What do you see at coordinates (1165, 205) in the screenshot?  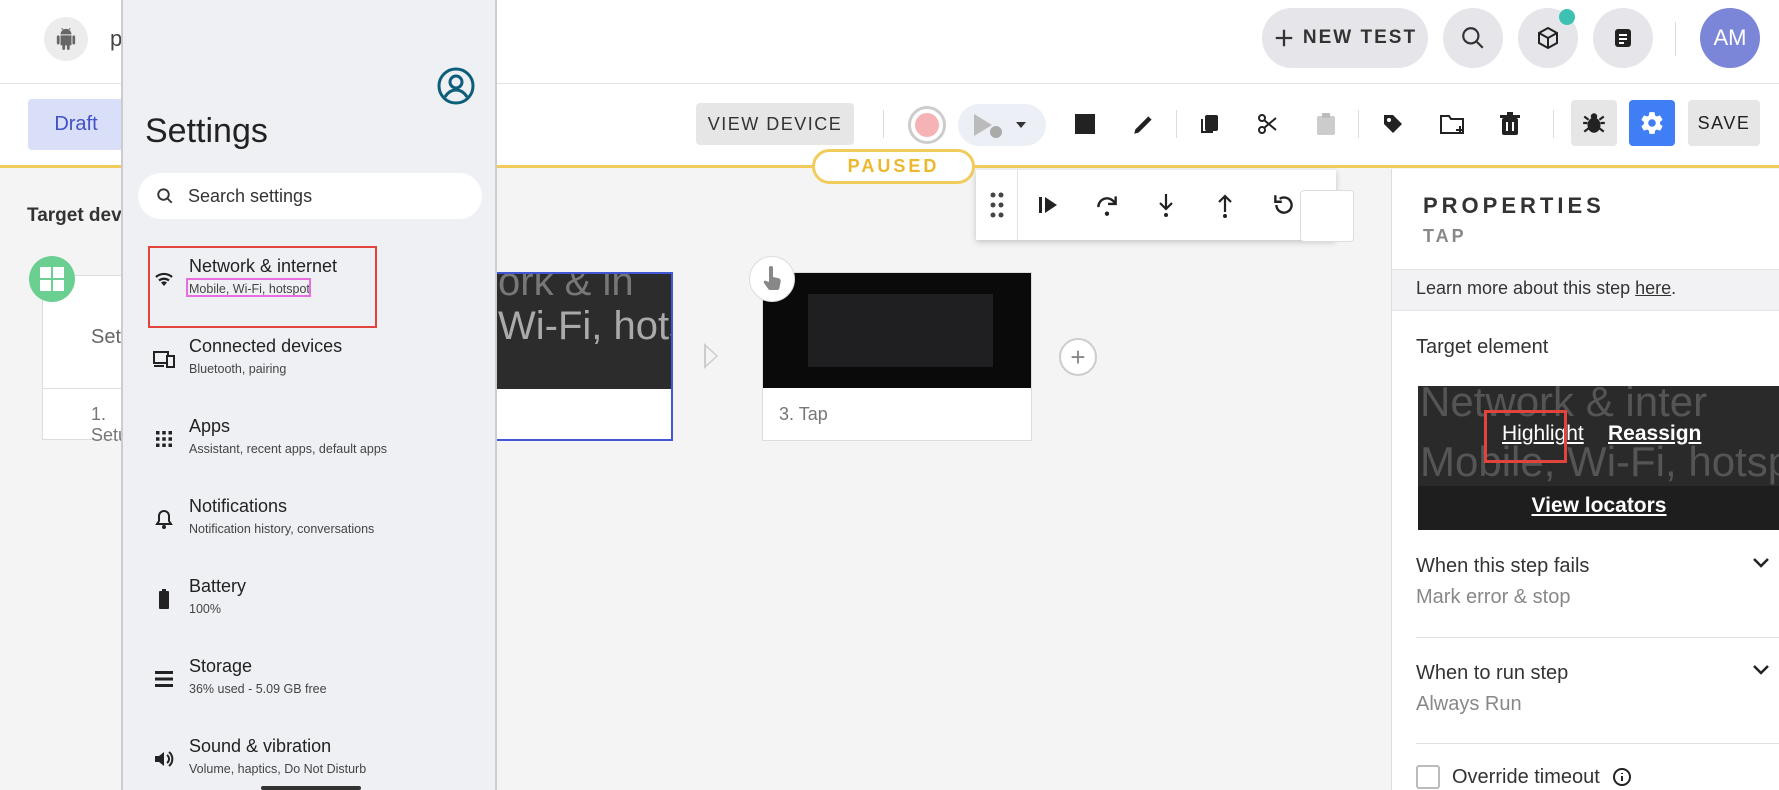 I see `step-into-button` at bounding box center [1165, 205].